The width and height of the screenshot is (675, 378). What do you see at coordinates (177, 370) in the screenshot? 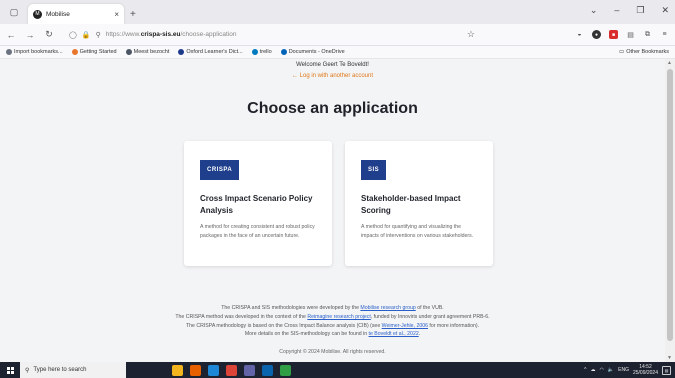
I see `file-explorer-icon` at bounding box center [177, 370].